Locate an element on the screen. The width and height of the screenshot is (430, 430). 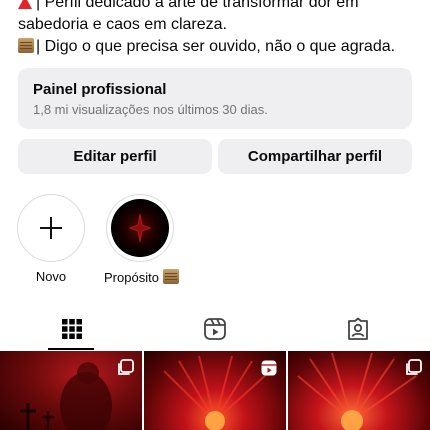
tab-reels is located at coordinates (214, 329).